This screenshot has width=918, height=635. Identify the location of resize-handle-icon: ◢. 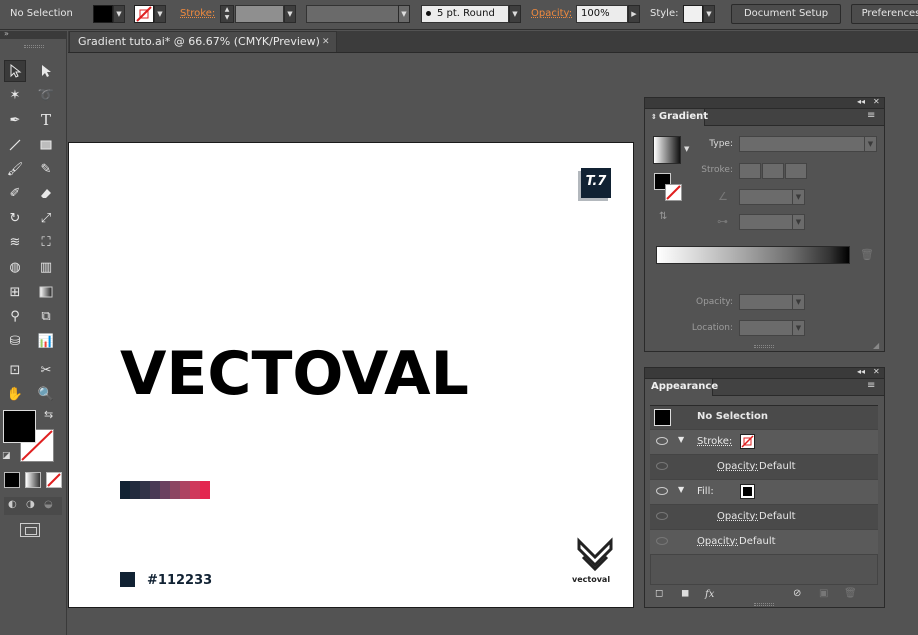
(876, 345).